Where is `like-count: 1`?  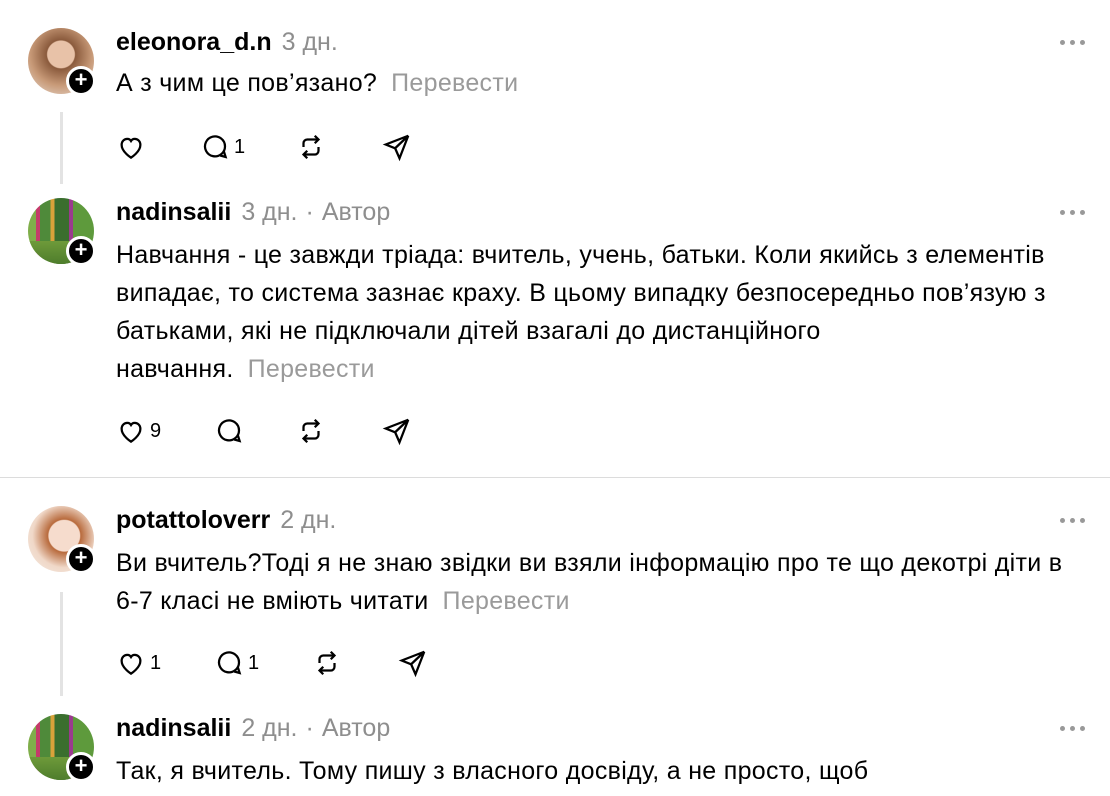
like-count: 1 is located at coordinates (156, 662).